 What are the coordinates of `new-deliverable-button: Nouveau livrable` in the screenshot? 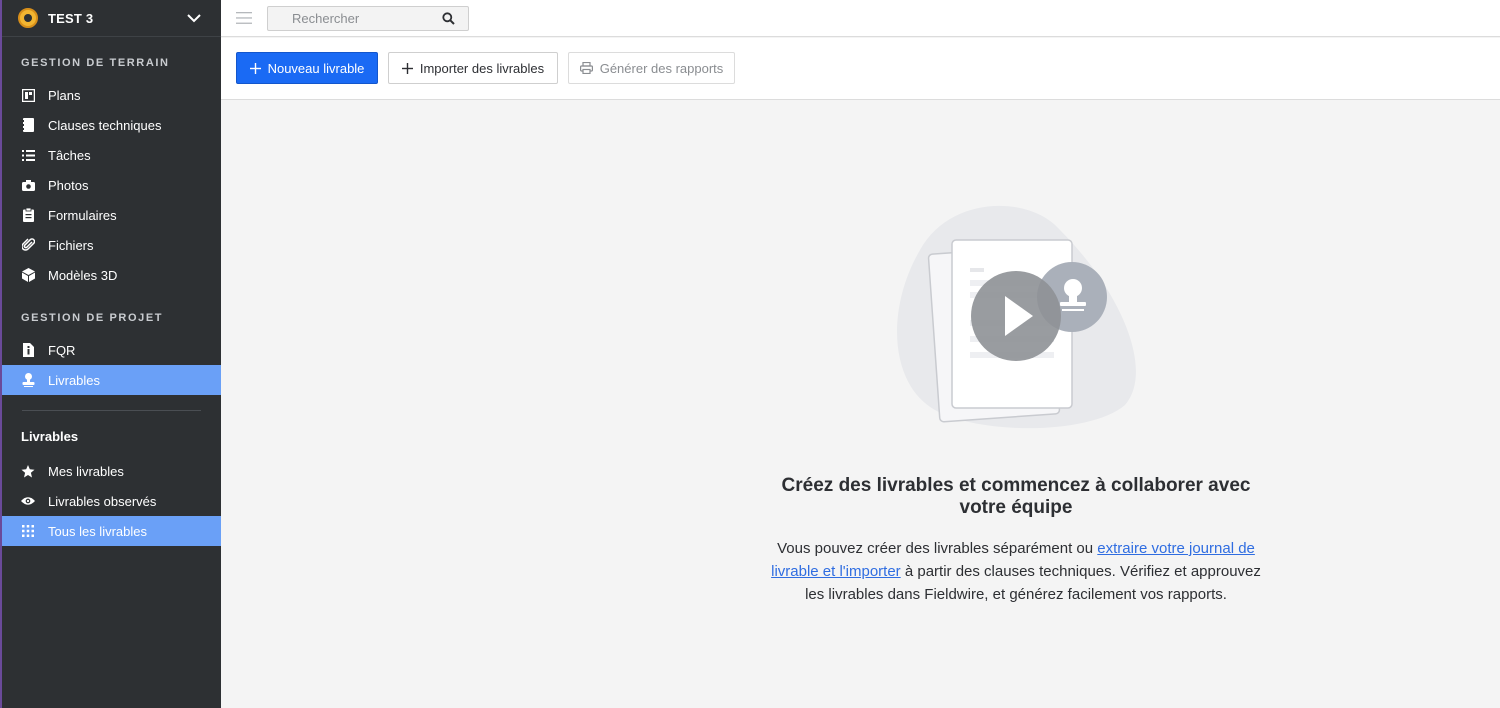 It's located at (307, 68).